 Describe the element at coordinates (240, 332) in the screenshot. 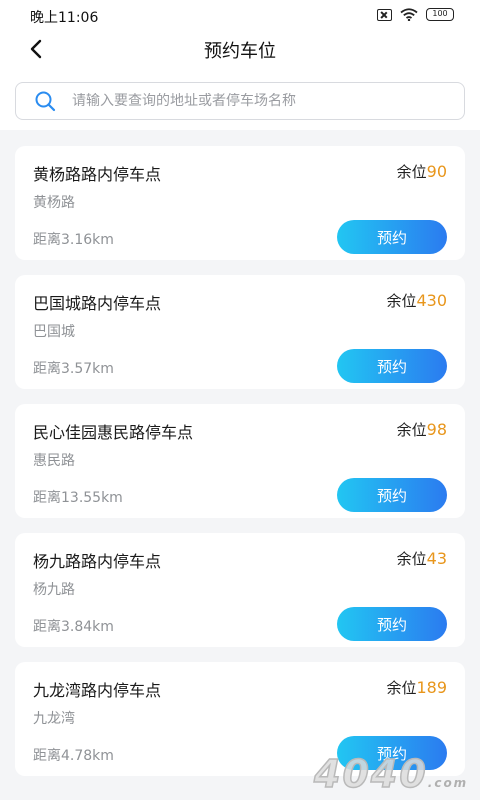

I see `parking-card: 巴国城路内停车点 余位430 巴国城 距离3.57km 预约` at that location.